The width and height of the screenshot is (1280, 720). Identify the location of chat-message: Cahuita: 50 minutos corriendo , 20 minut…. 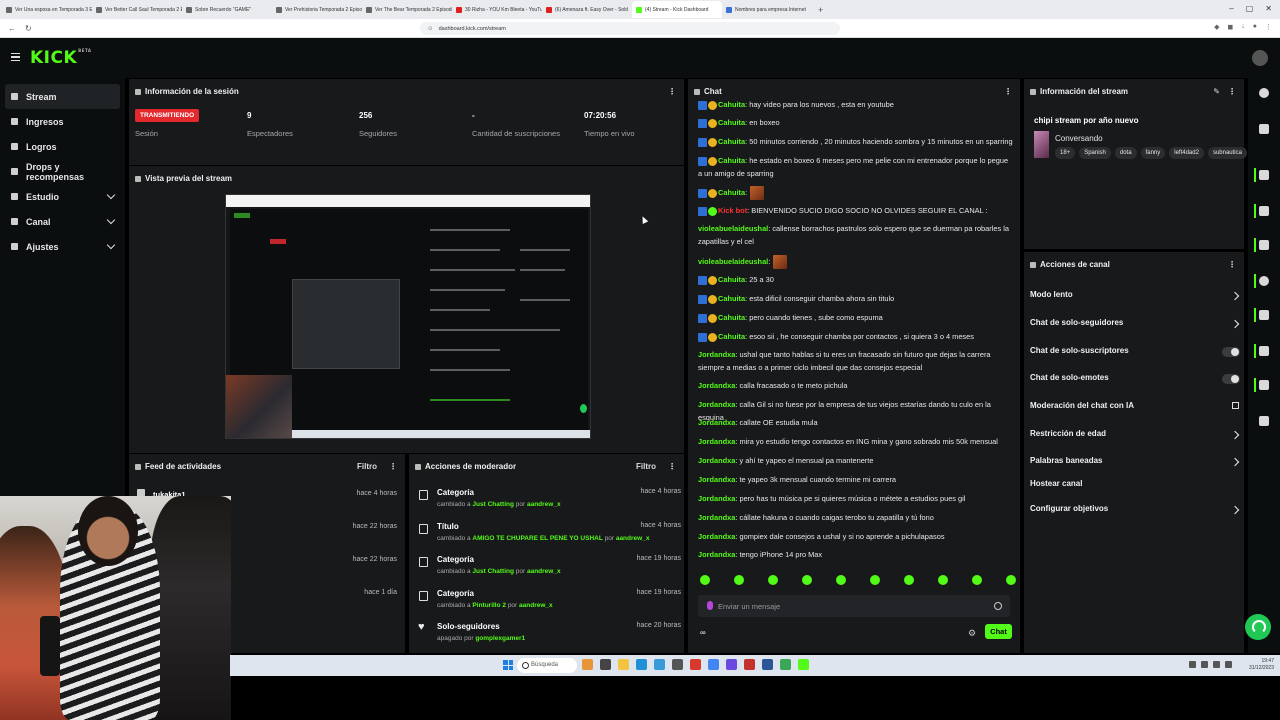
(856, 142).